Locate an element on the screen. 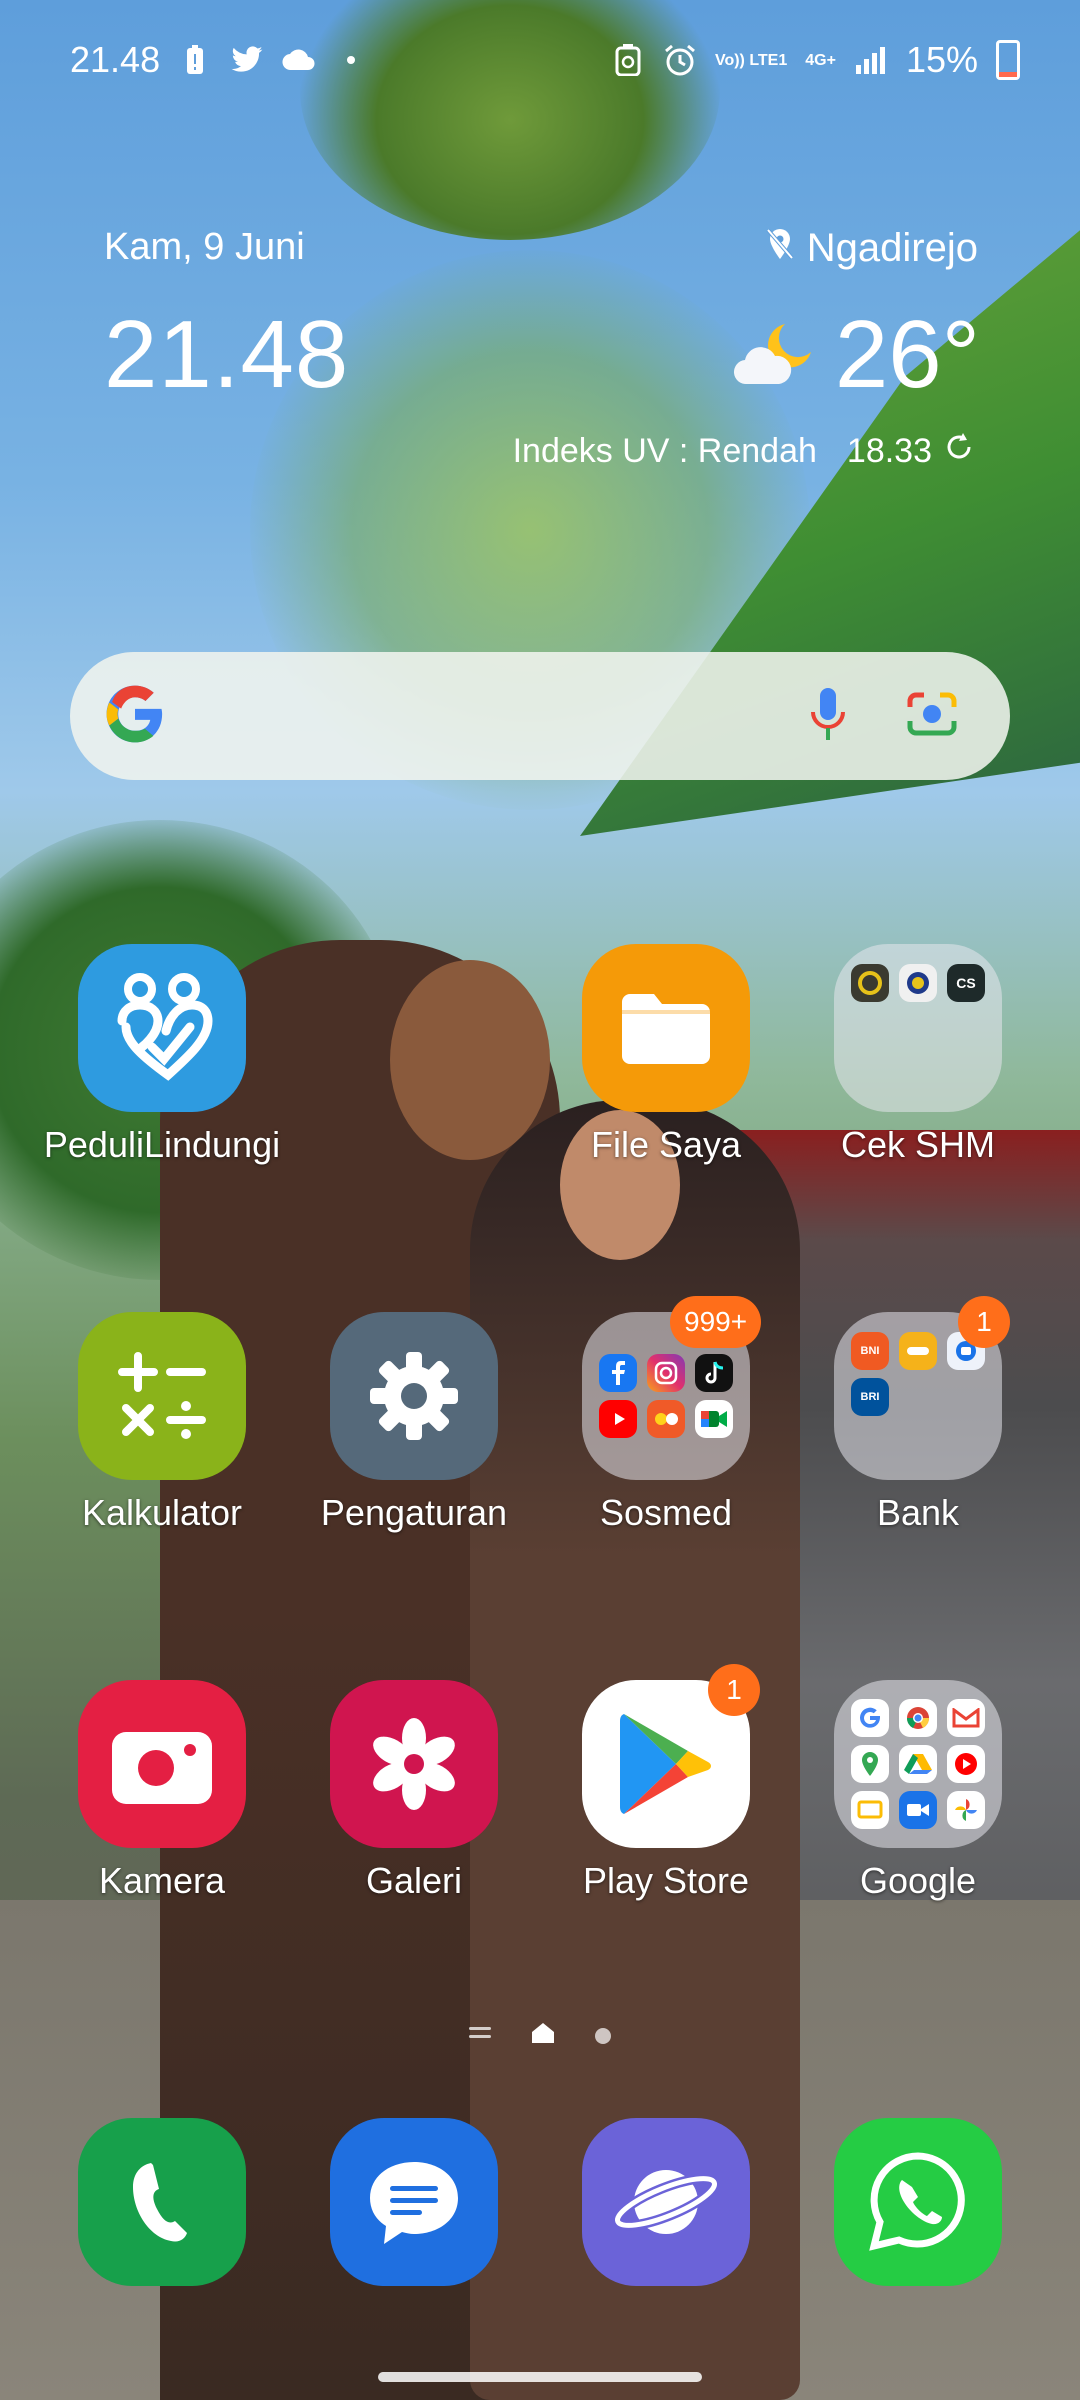  app-label: Galeri is located at coordinates (414, 1880).